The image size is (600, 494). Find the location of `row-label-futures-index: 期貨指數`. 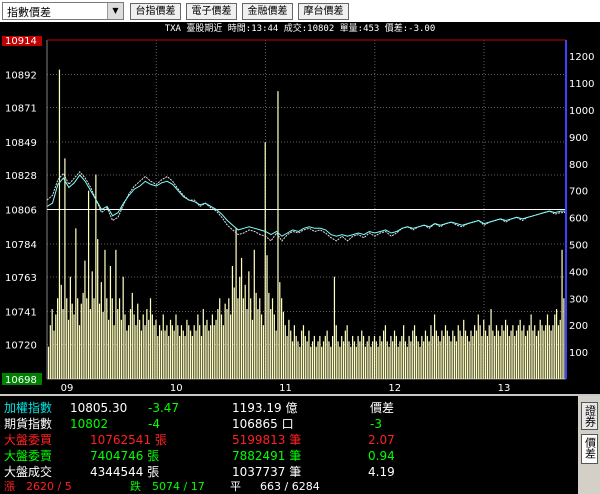

row-label-futures-index: 期貨指數 is located at coordinates (28, 424).